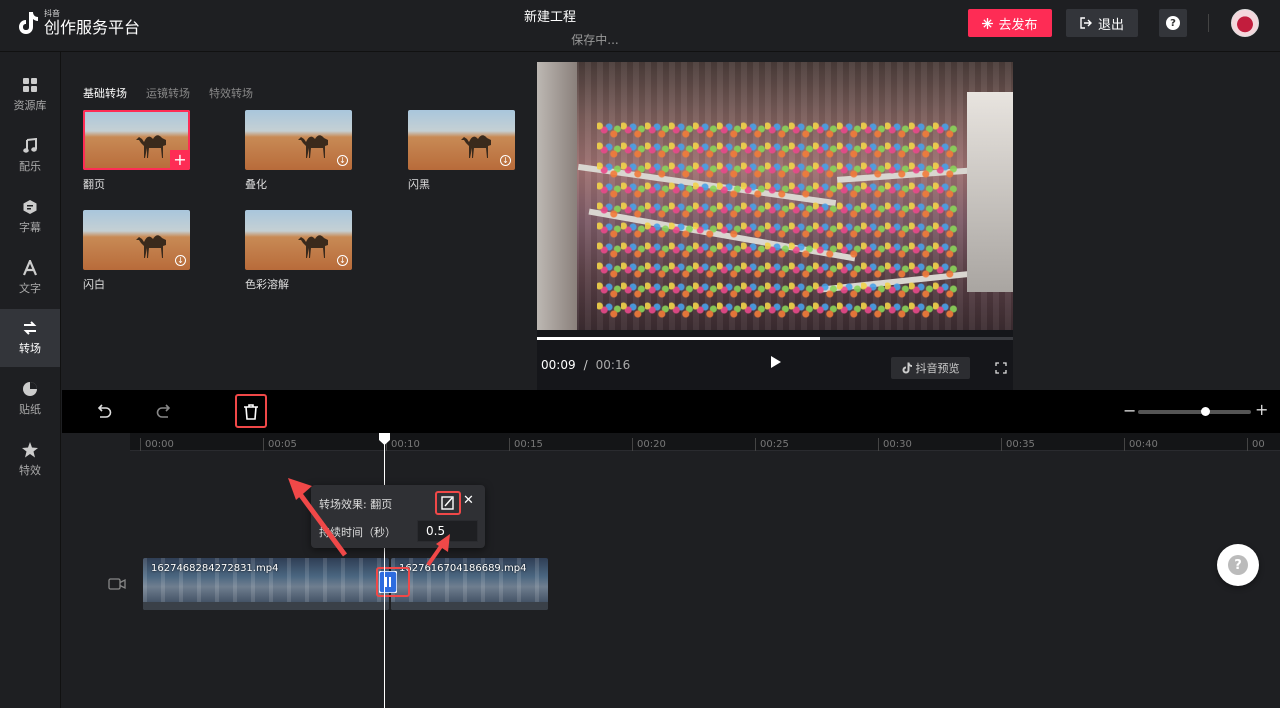  I want to click on video-clip-1: 1627468284272831.mp4, so click(266, 584).